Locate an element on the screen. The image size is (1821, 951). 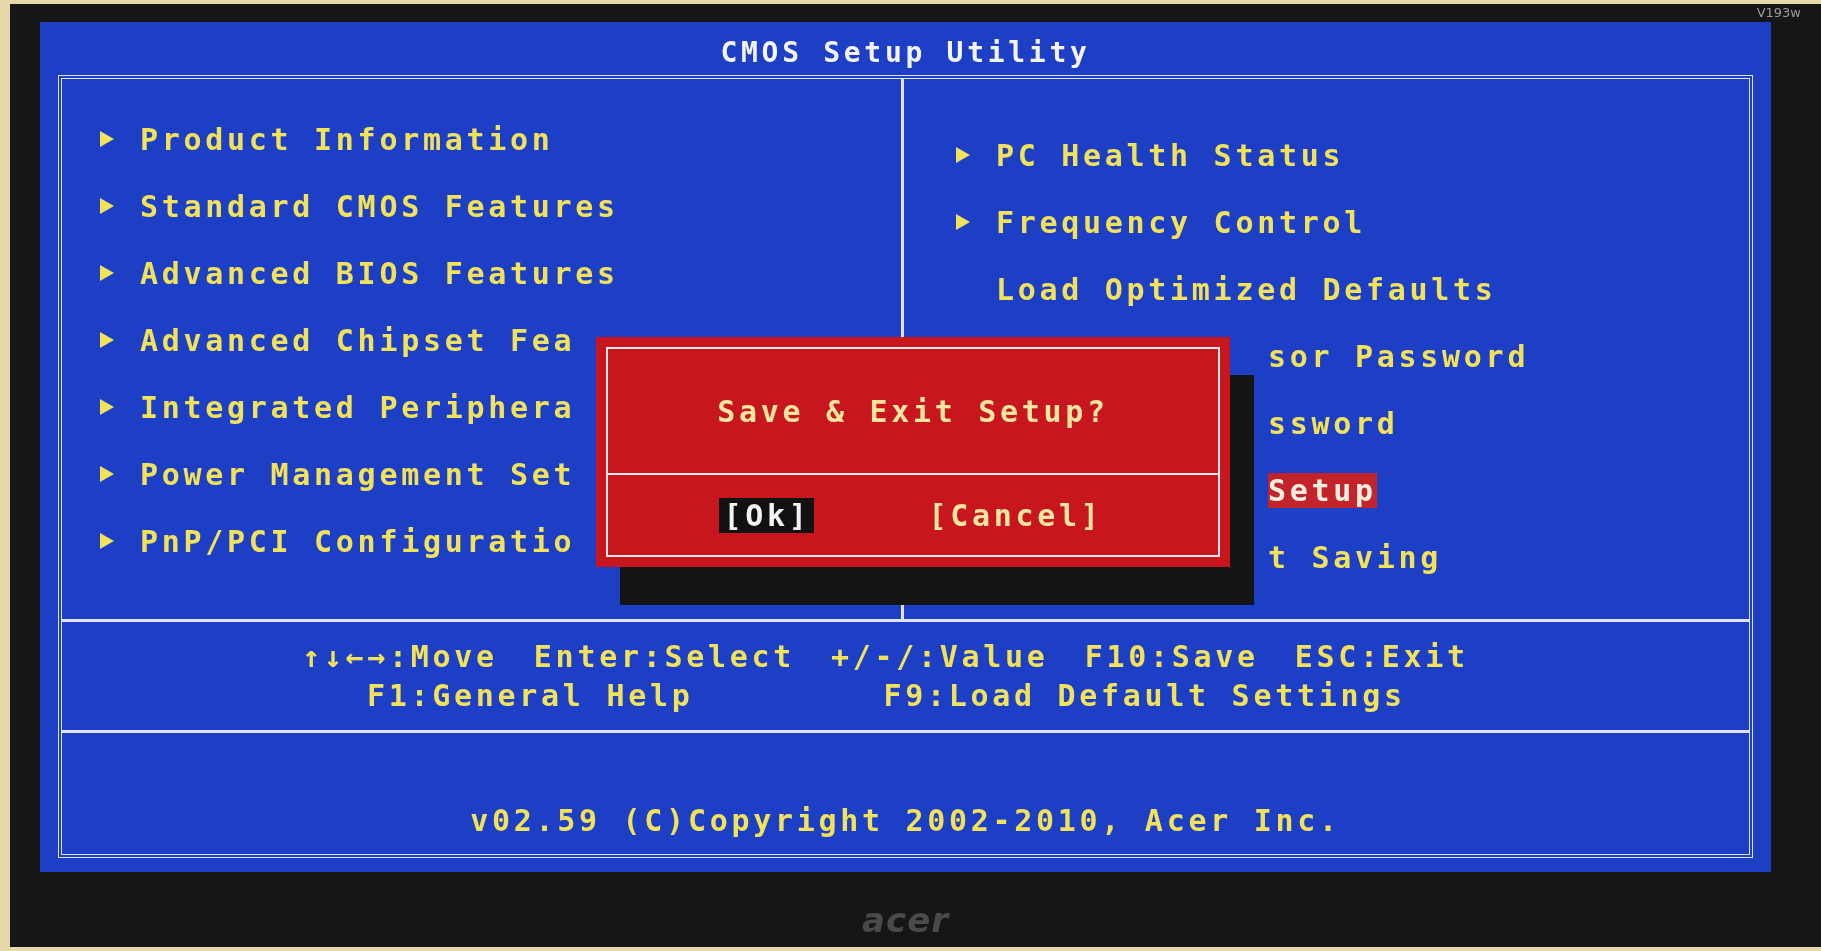
menu-item: Power Management Set is located at coordinates (358, 474).